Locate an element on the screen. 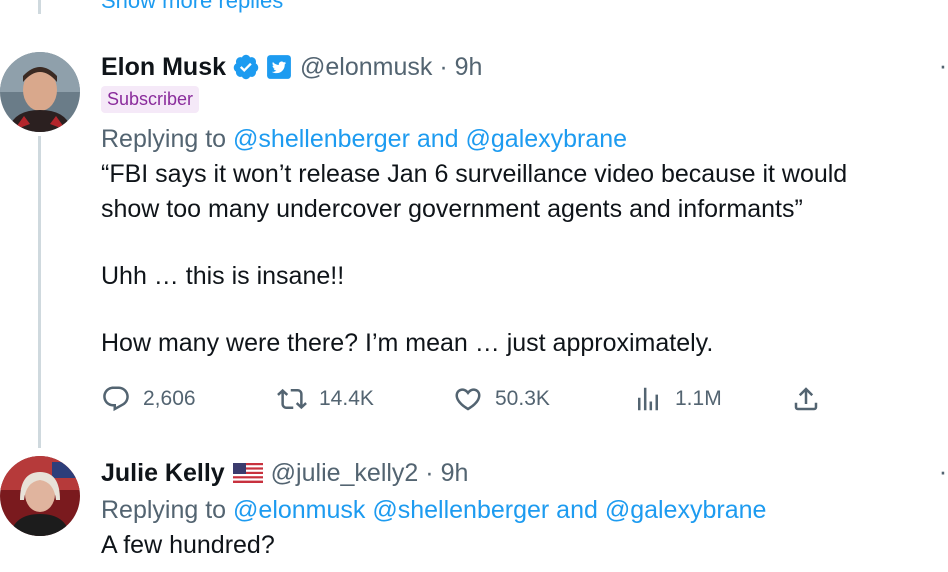 This screenshot has height=572, width=948. author-handle-time: @julie_kelly2 · 9h is located at coordinates (370, 473).